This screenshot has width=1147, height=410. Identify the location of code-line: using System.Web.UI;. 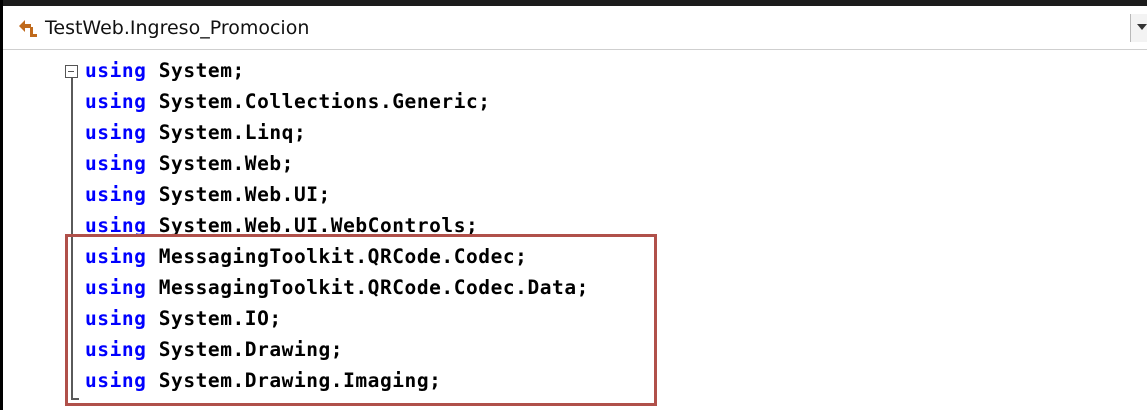
(208, 195).